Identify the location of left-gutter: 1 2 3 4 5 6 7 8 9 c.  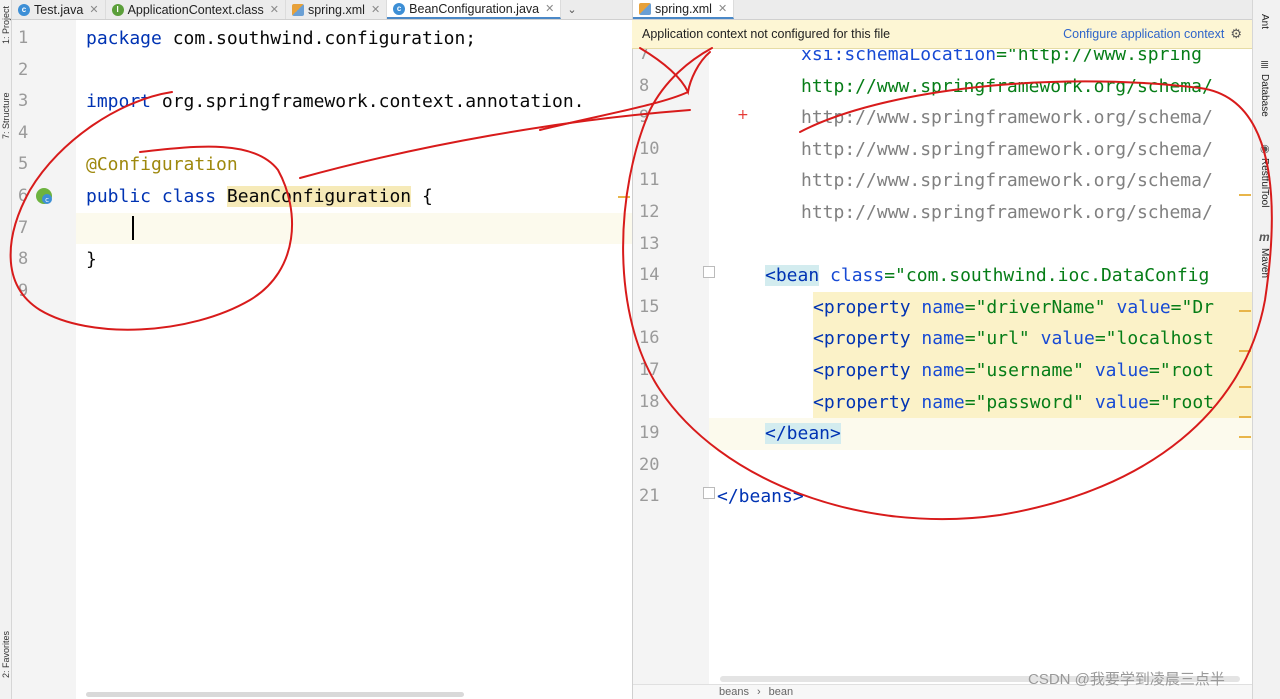
(44, 359).